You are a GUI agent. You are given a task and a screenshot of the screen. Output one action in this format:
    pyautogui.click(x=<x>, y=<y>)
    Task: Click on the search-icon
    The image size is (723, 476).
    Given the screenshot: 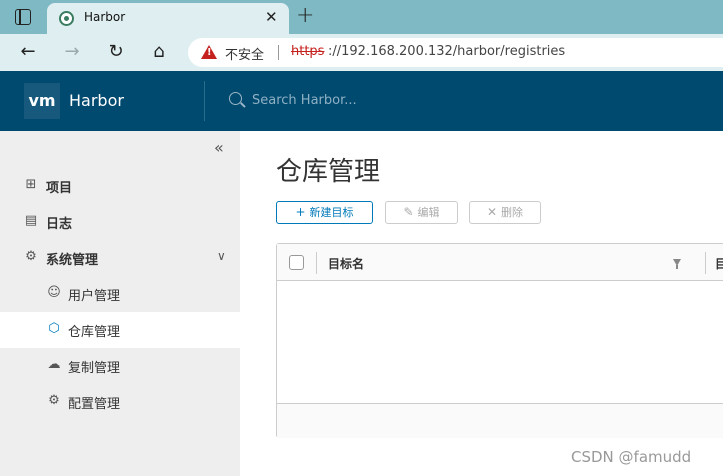 What is the action you would take?
    pyautogui.click(x=235, y=98)
    